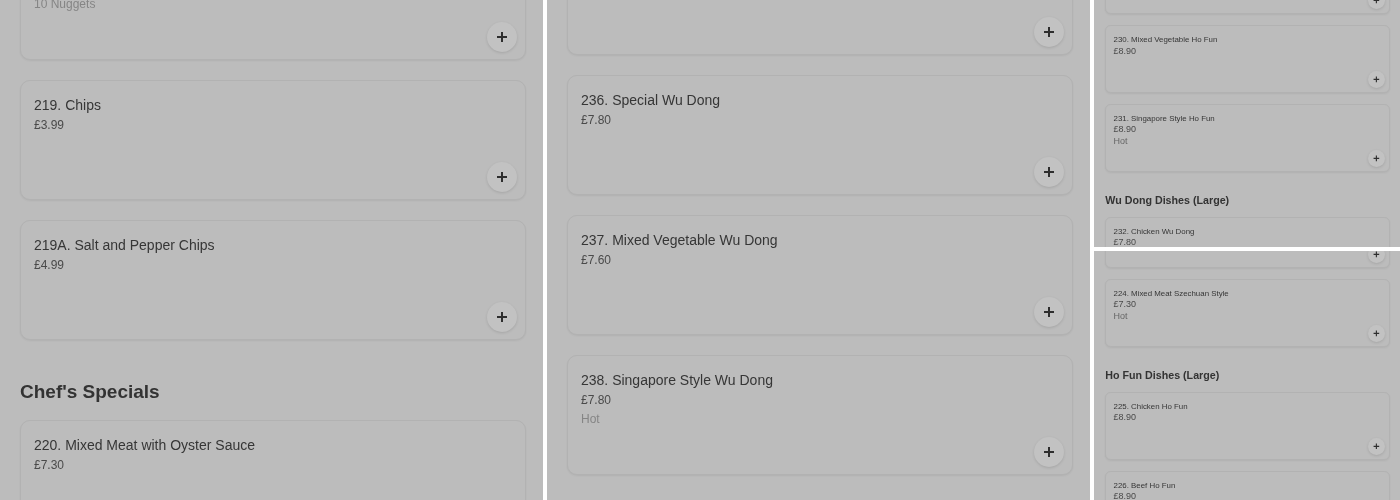 Image resolution: width=1400 pixels, height=500 pixels. What do you see at coordinates (50, 125) in the screenshot?
I see `item-price: £3.99` at bounding box center [50, 125].